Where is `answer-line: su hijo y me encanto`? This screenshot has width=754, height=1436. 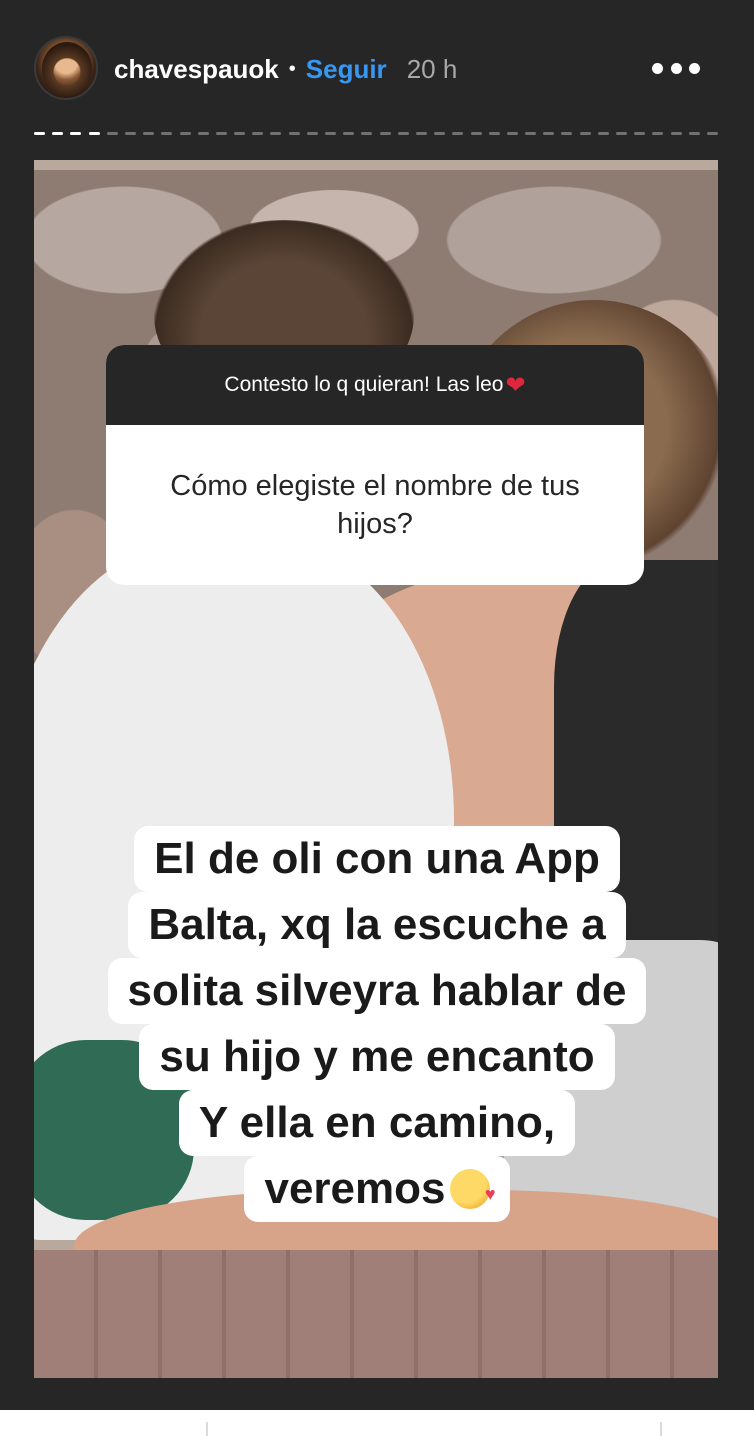
answer-line: su hijo y me encanto is located at coordinates (377, 1057).